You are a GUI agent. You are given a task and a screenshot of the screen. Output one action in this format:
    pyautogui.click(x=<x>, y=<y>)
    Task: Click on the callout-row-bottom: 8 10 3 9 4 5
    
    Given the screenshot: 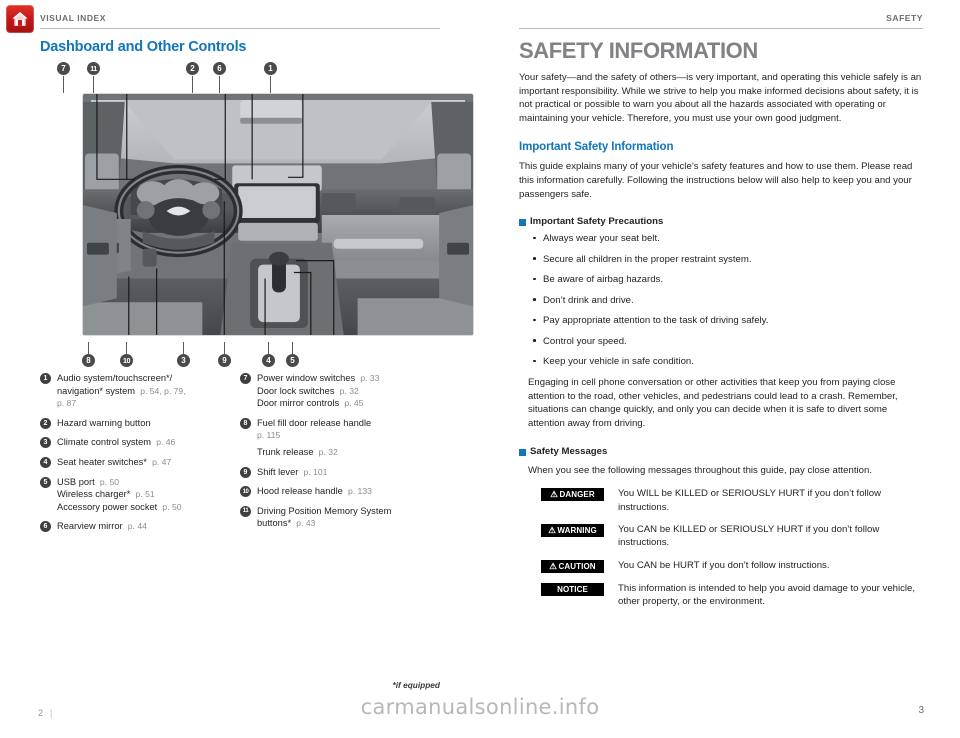 What is the action you would take?
    pyautogui.click(x=240, y=355)
    